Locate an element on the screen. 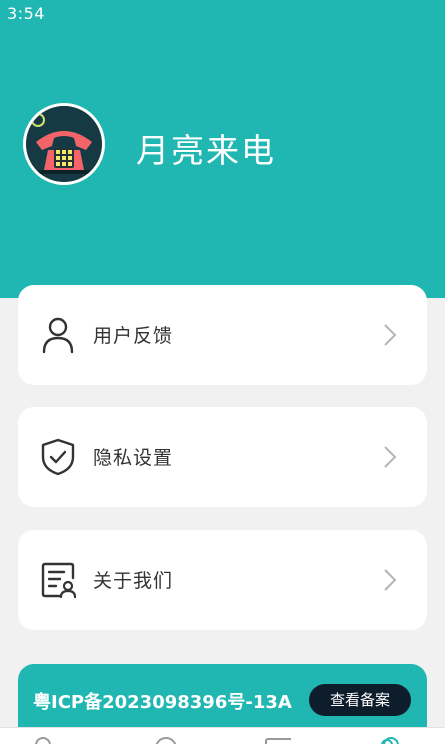 The width and height of the screenshot is (445, 744). shield-check-icon is located at coordinates (58, 457).